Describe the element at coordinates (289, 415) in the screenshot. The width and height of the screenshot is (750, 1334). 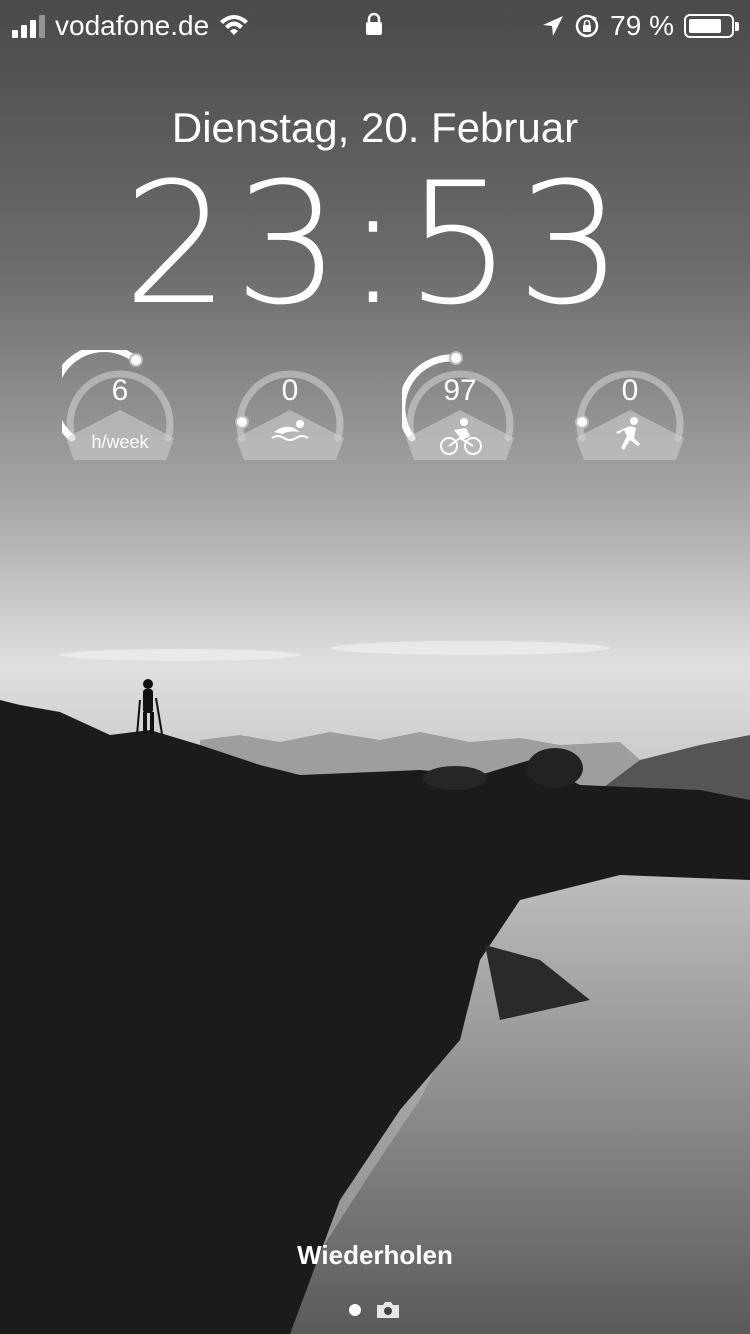
I see `gauge-ring` at that location.